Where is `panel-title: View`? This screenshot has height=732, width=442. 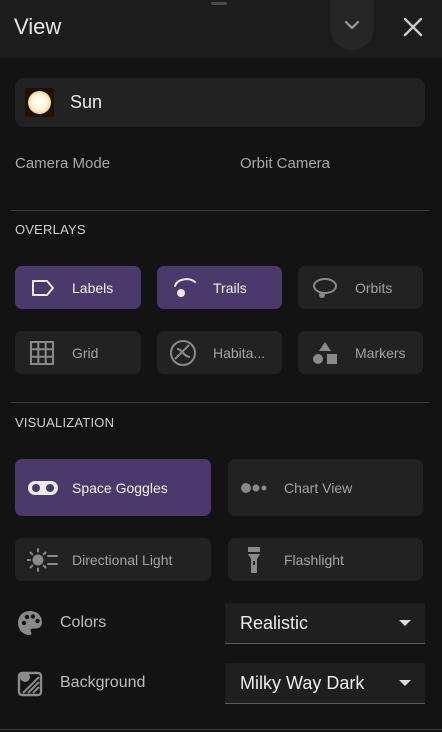
panel-title: View is located at coordinates (38, 26).